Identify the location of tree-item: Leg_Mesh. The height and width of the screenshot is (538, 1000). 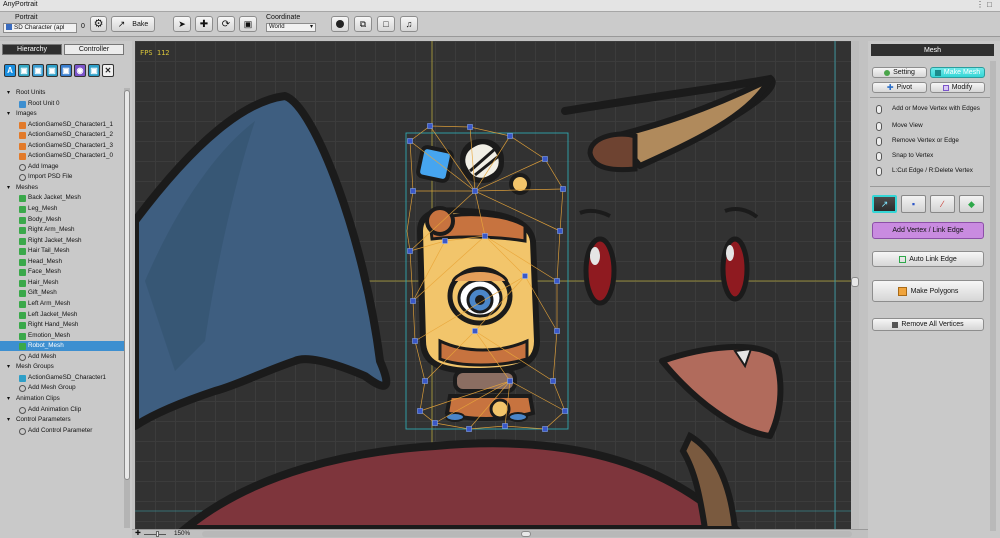
(62, 209).